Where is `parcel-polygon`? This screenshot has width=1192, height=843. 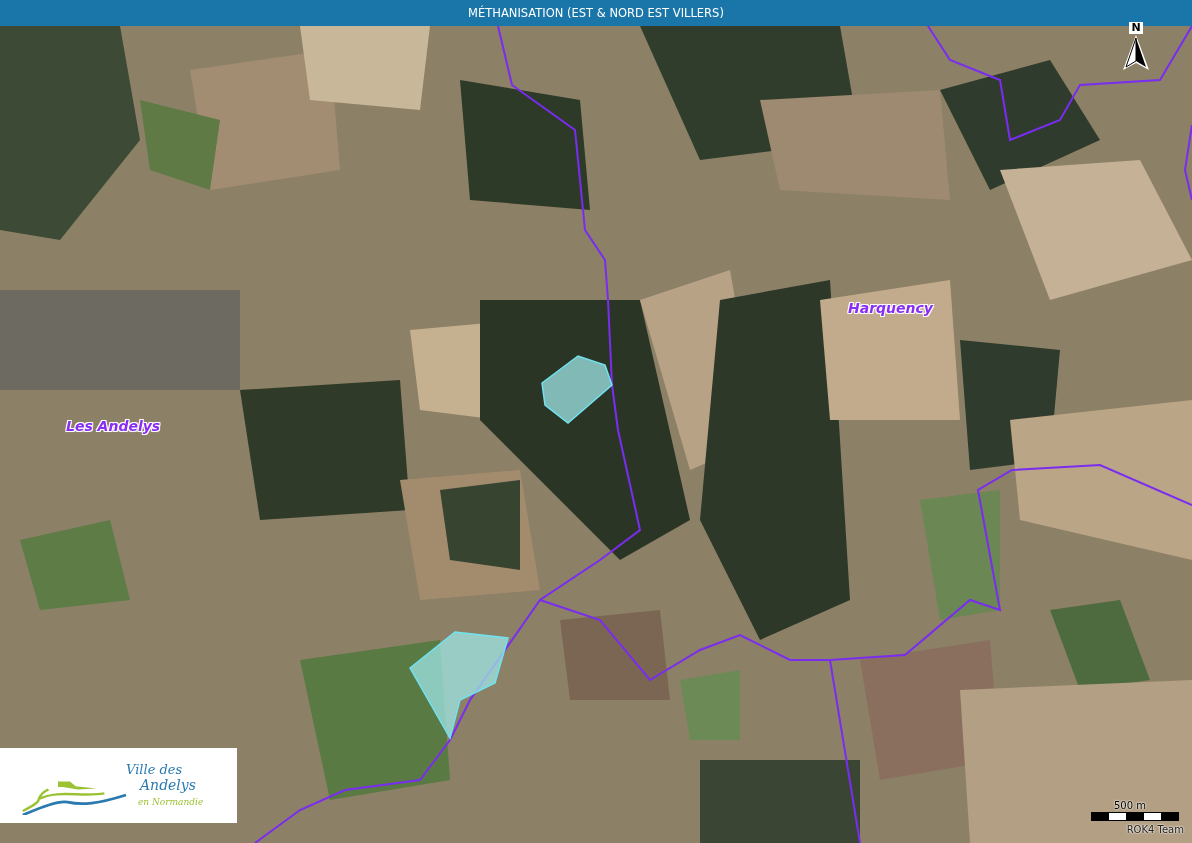 parcel-polygon is located at coordinates (577, 389).